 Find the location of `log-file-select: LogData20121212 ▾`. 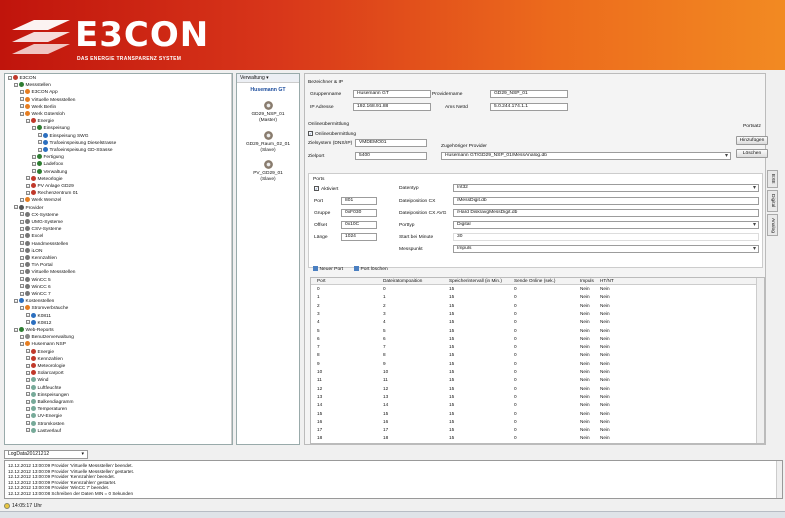

log-file-select: LogData20121212 ▾ is located at coordinates (46, 454).